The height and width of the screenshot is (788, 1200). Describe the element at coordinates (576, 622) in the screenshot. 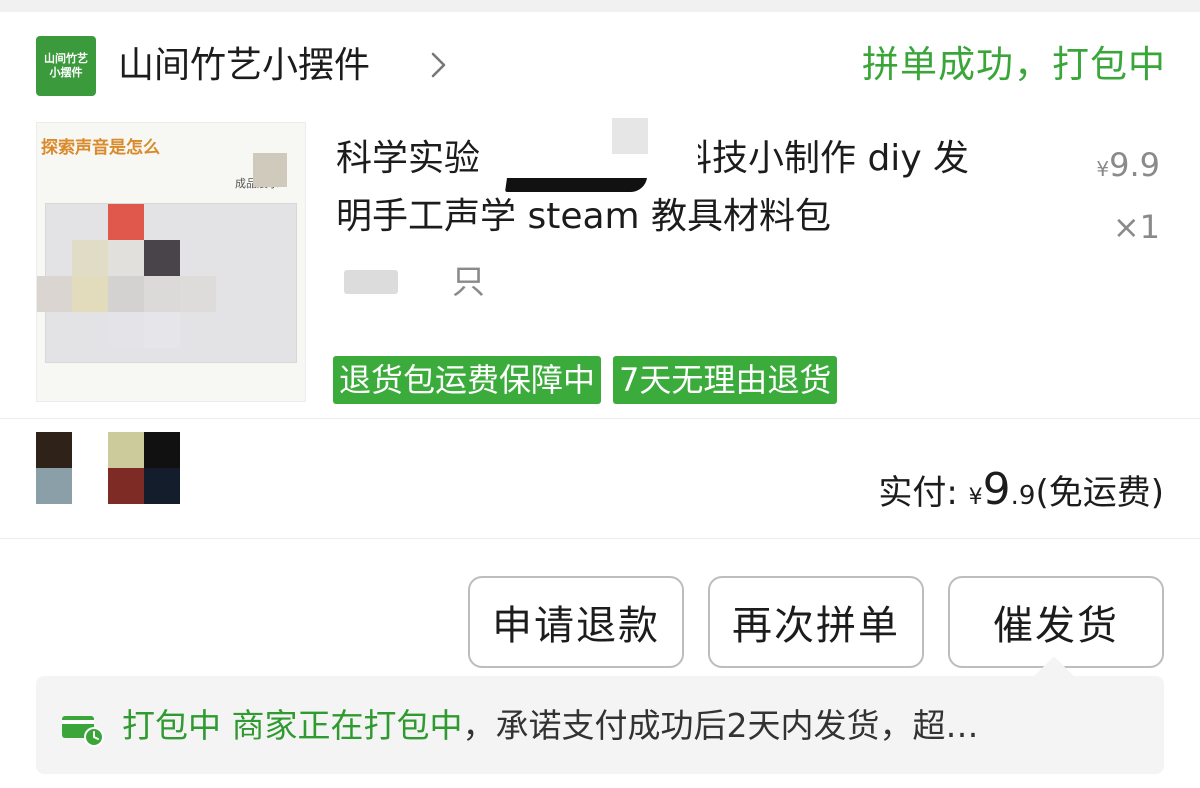

I see `refund-button: 申请退款` at that location.